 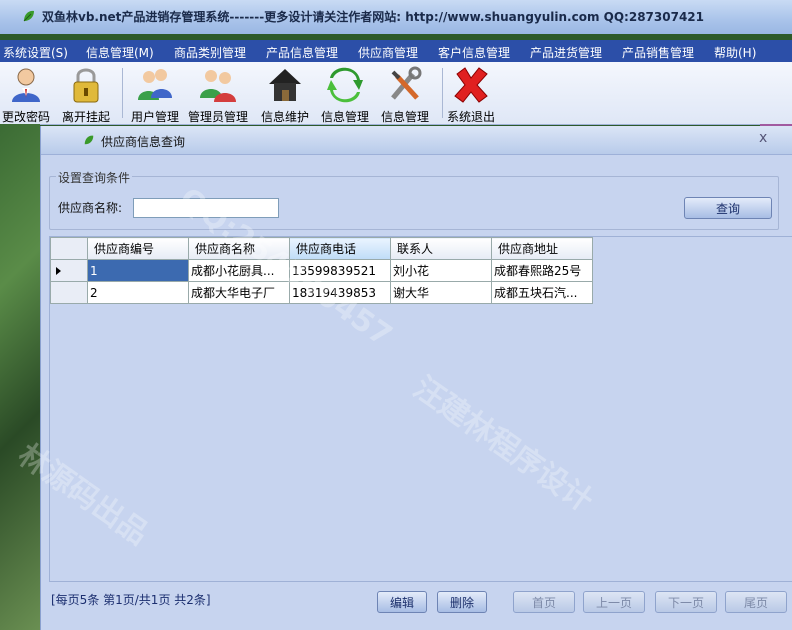 I want to click on next-page-button: 下一页, so click(x=686, y=602).